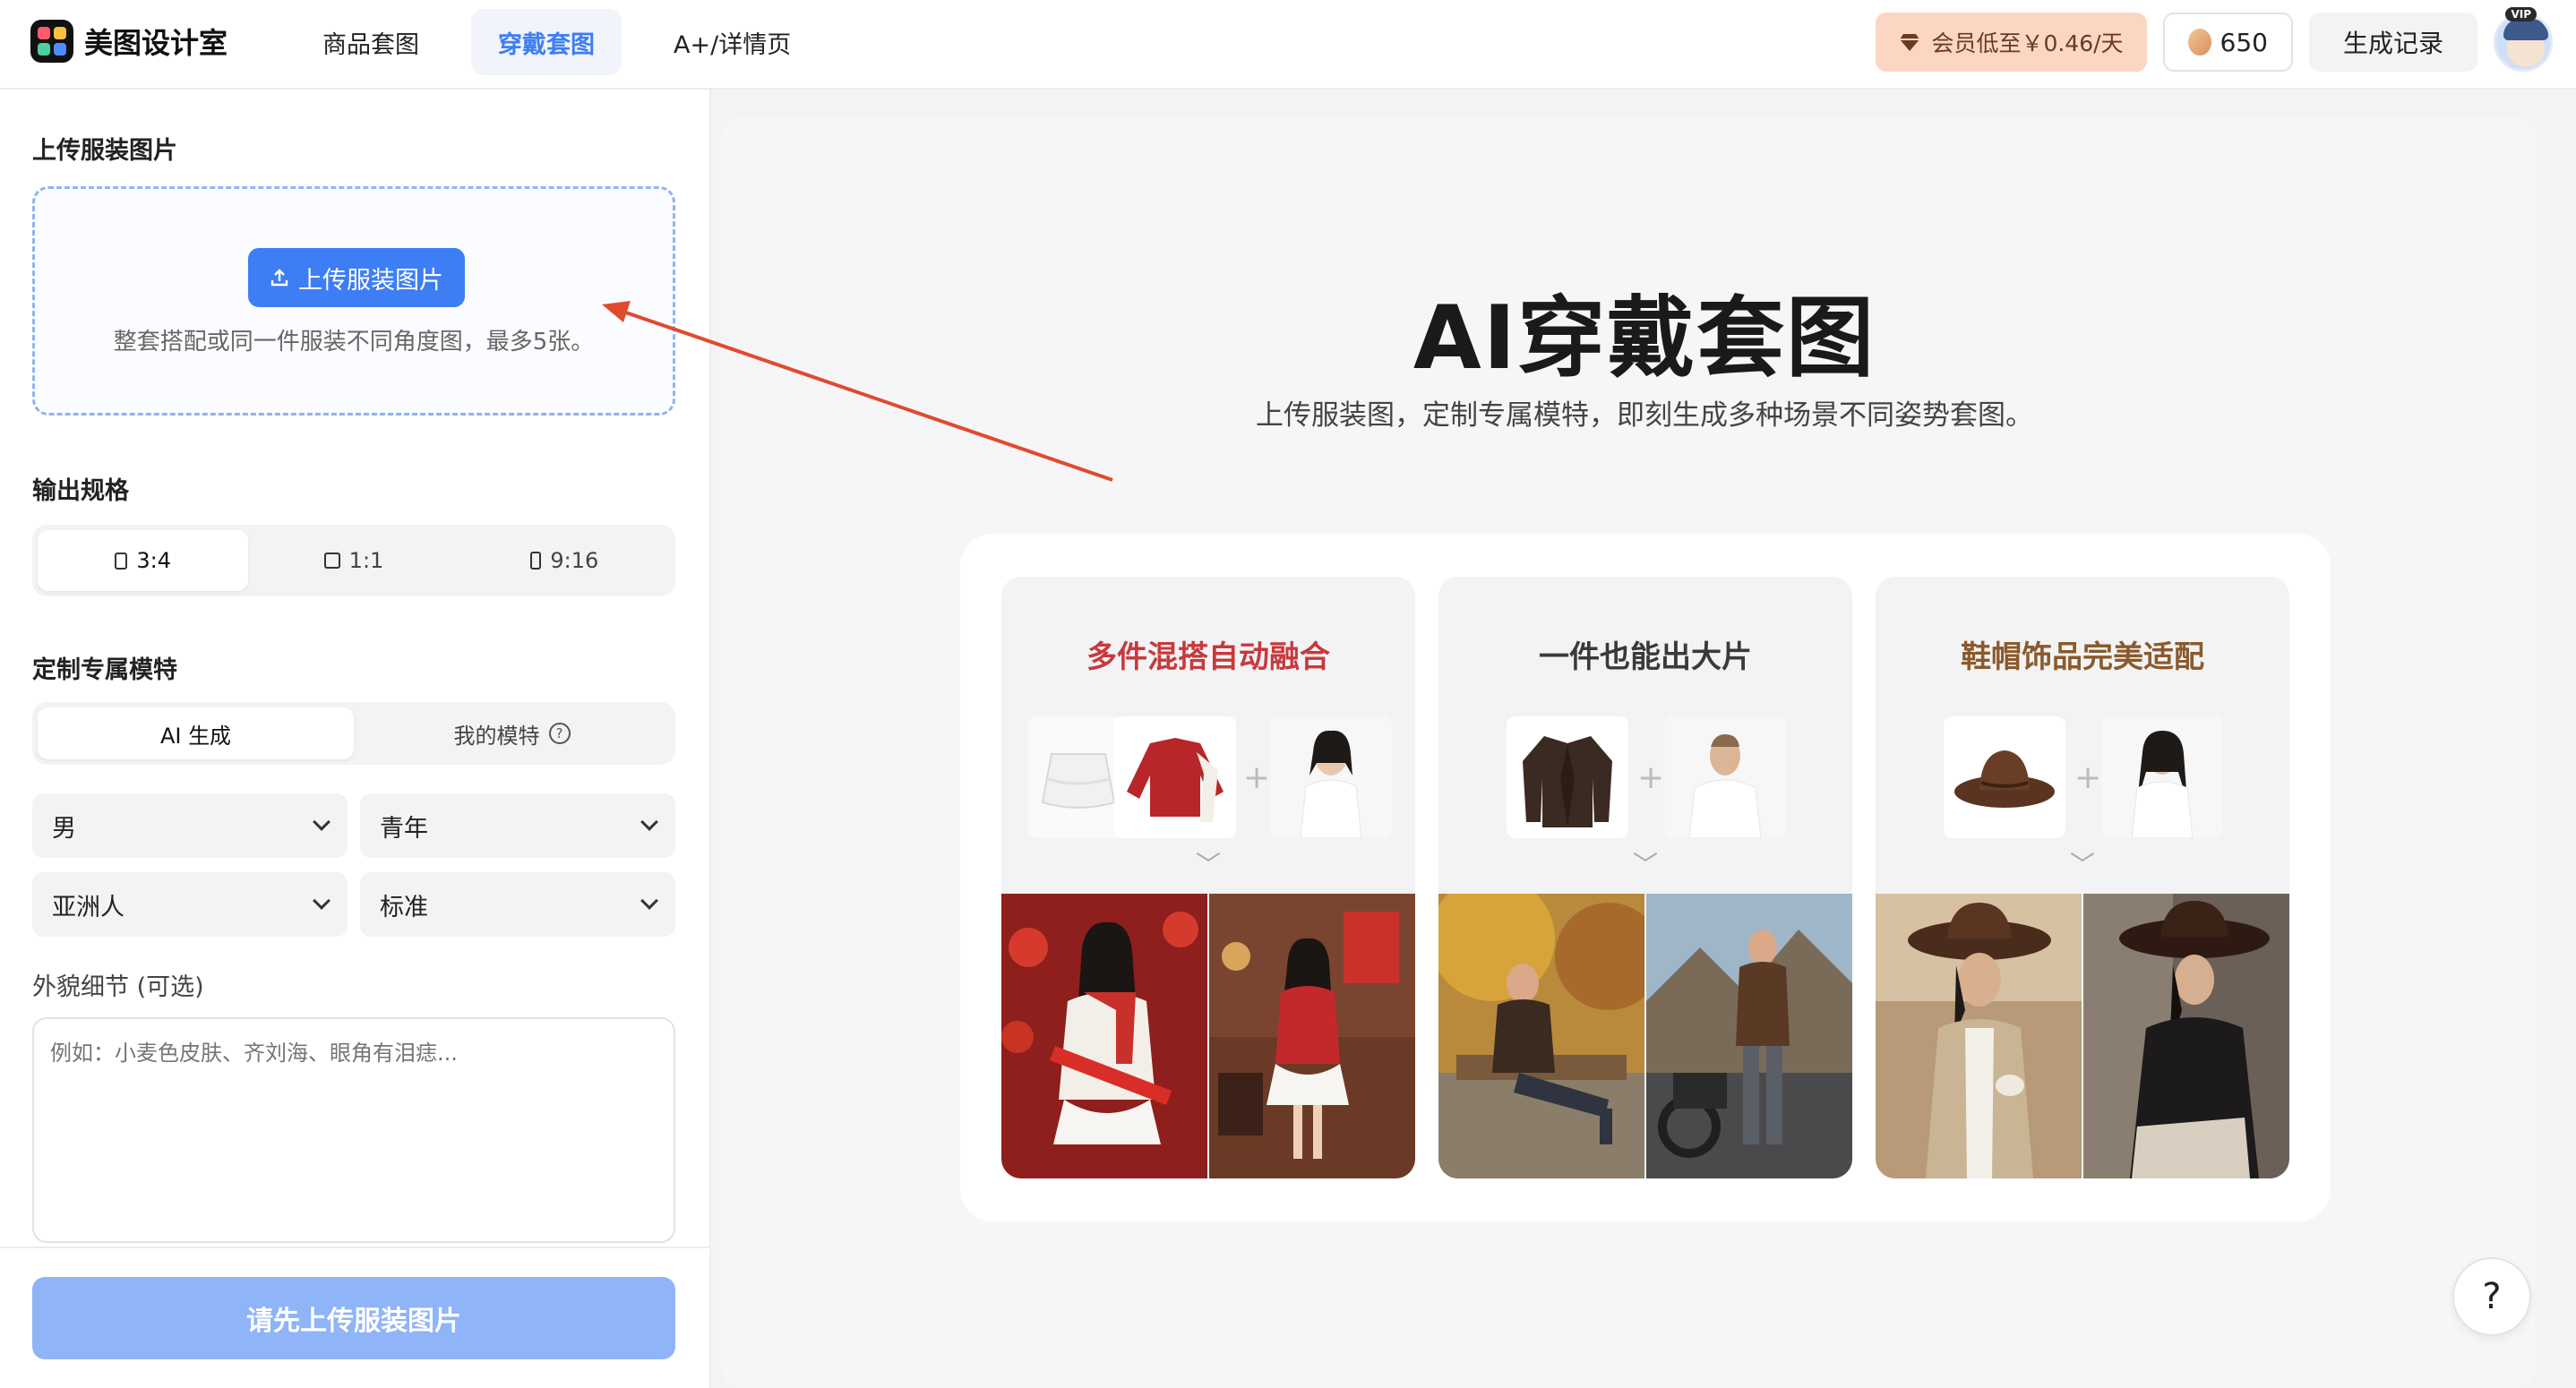 The image size is (2576, 1388). Describe the element at coordinates (1645, 657) in the screenshot. I see `feature-title: 一件也能出大片` at that location.